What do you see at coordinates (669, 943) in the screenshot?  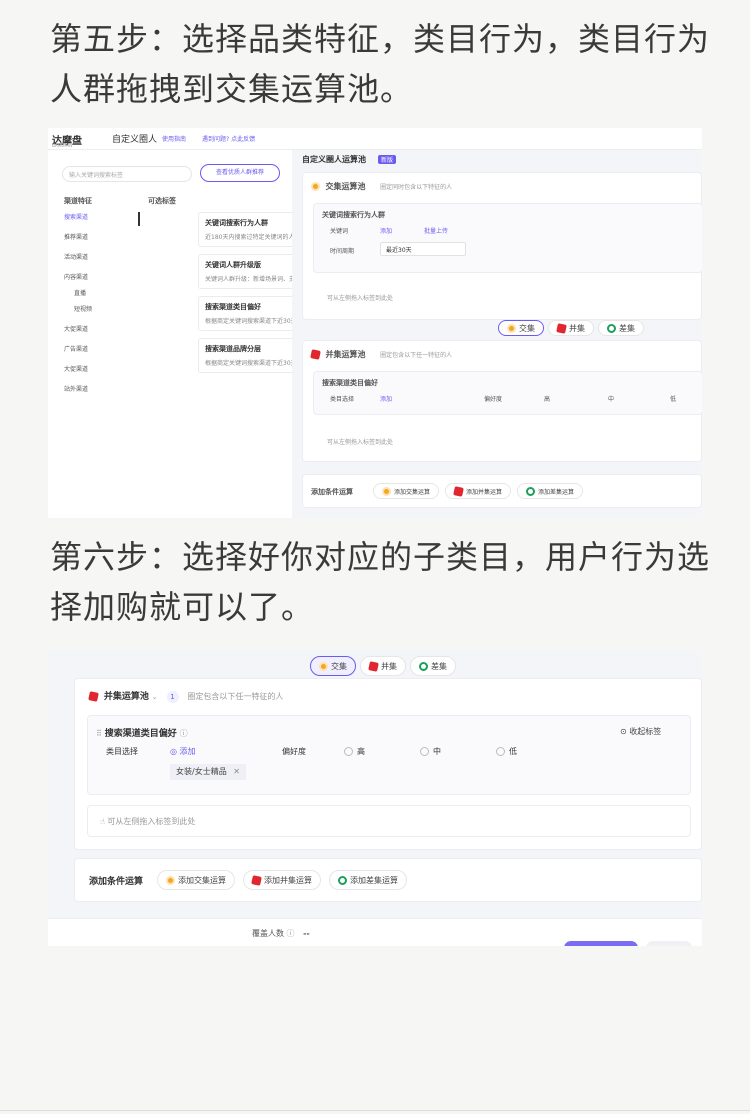 I see `secondary-button` at bounding box center [669, 943].